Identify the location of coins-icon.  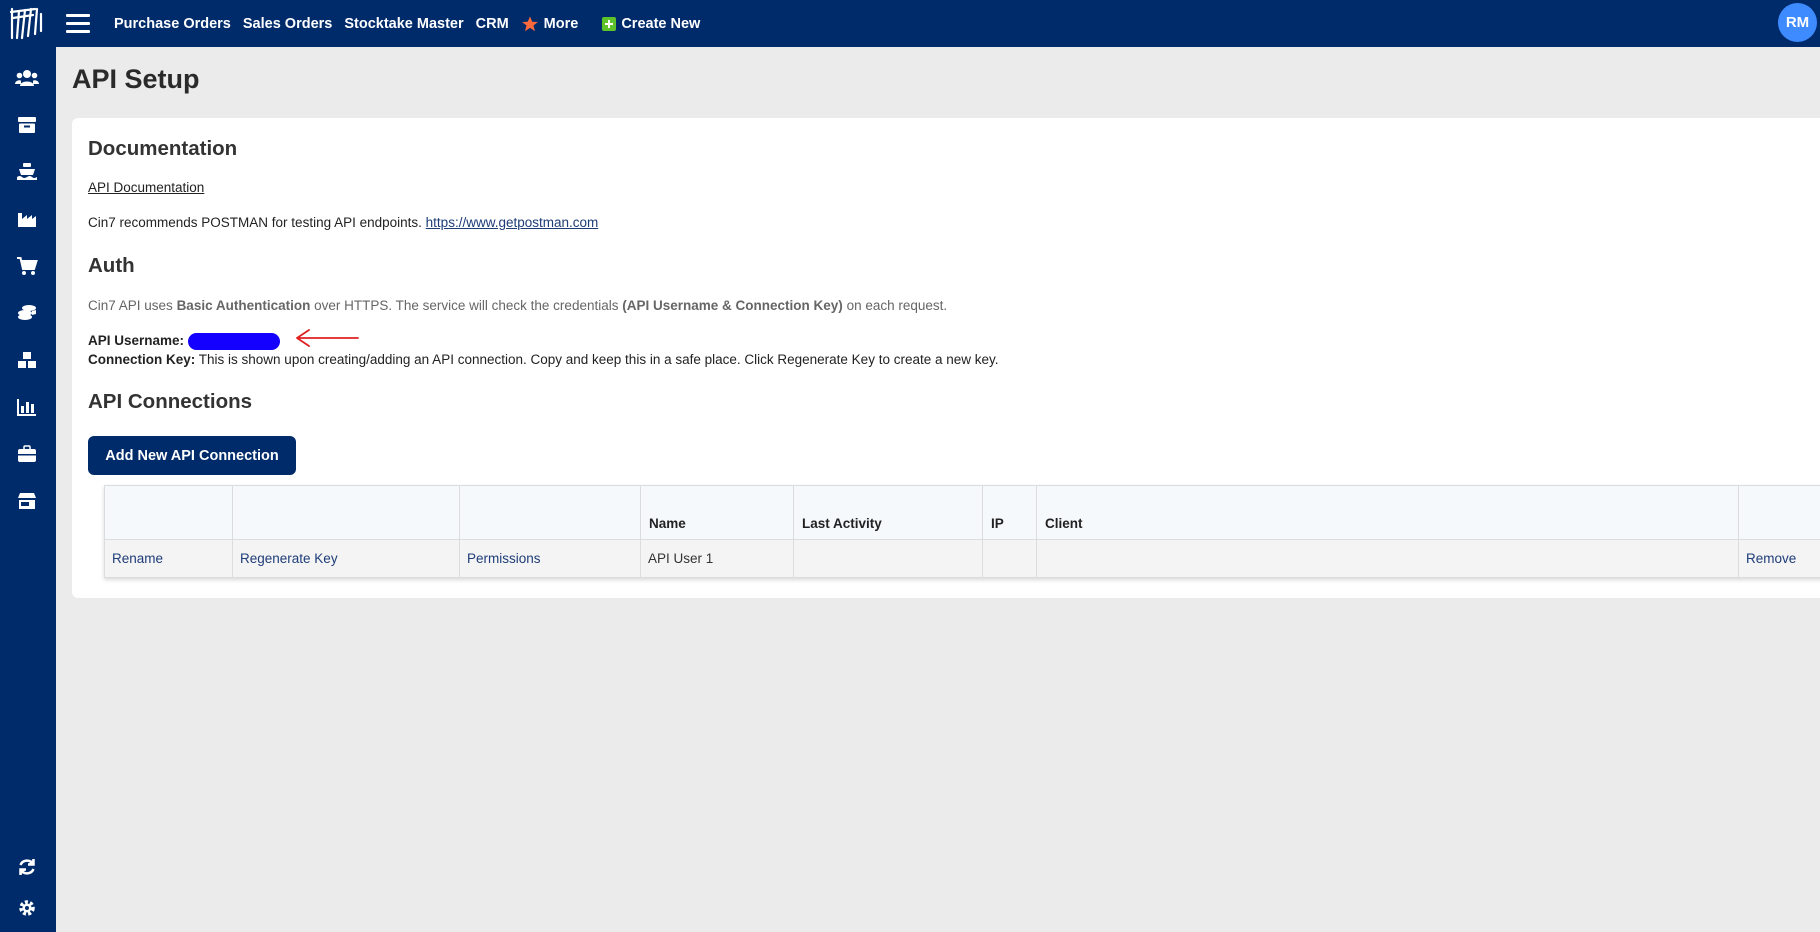
(27, 313).